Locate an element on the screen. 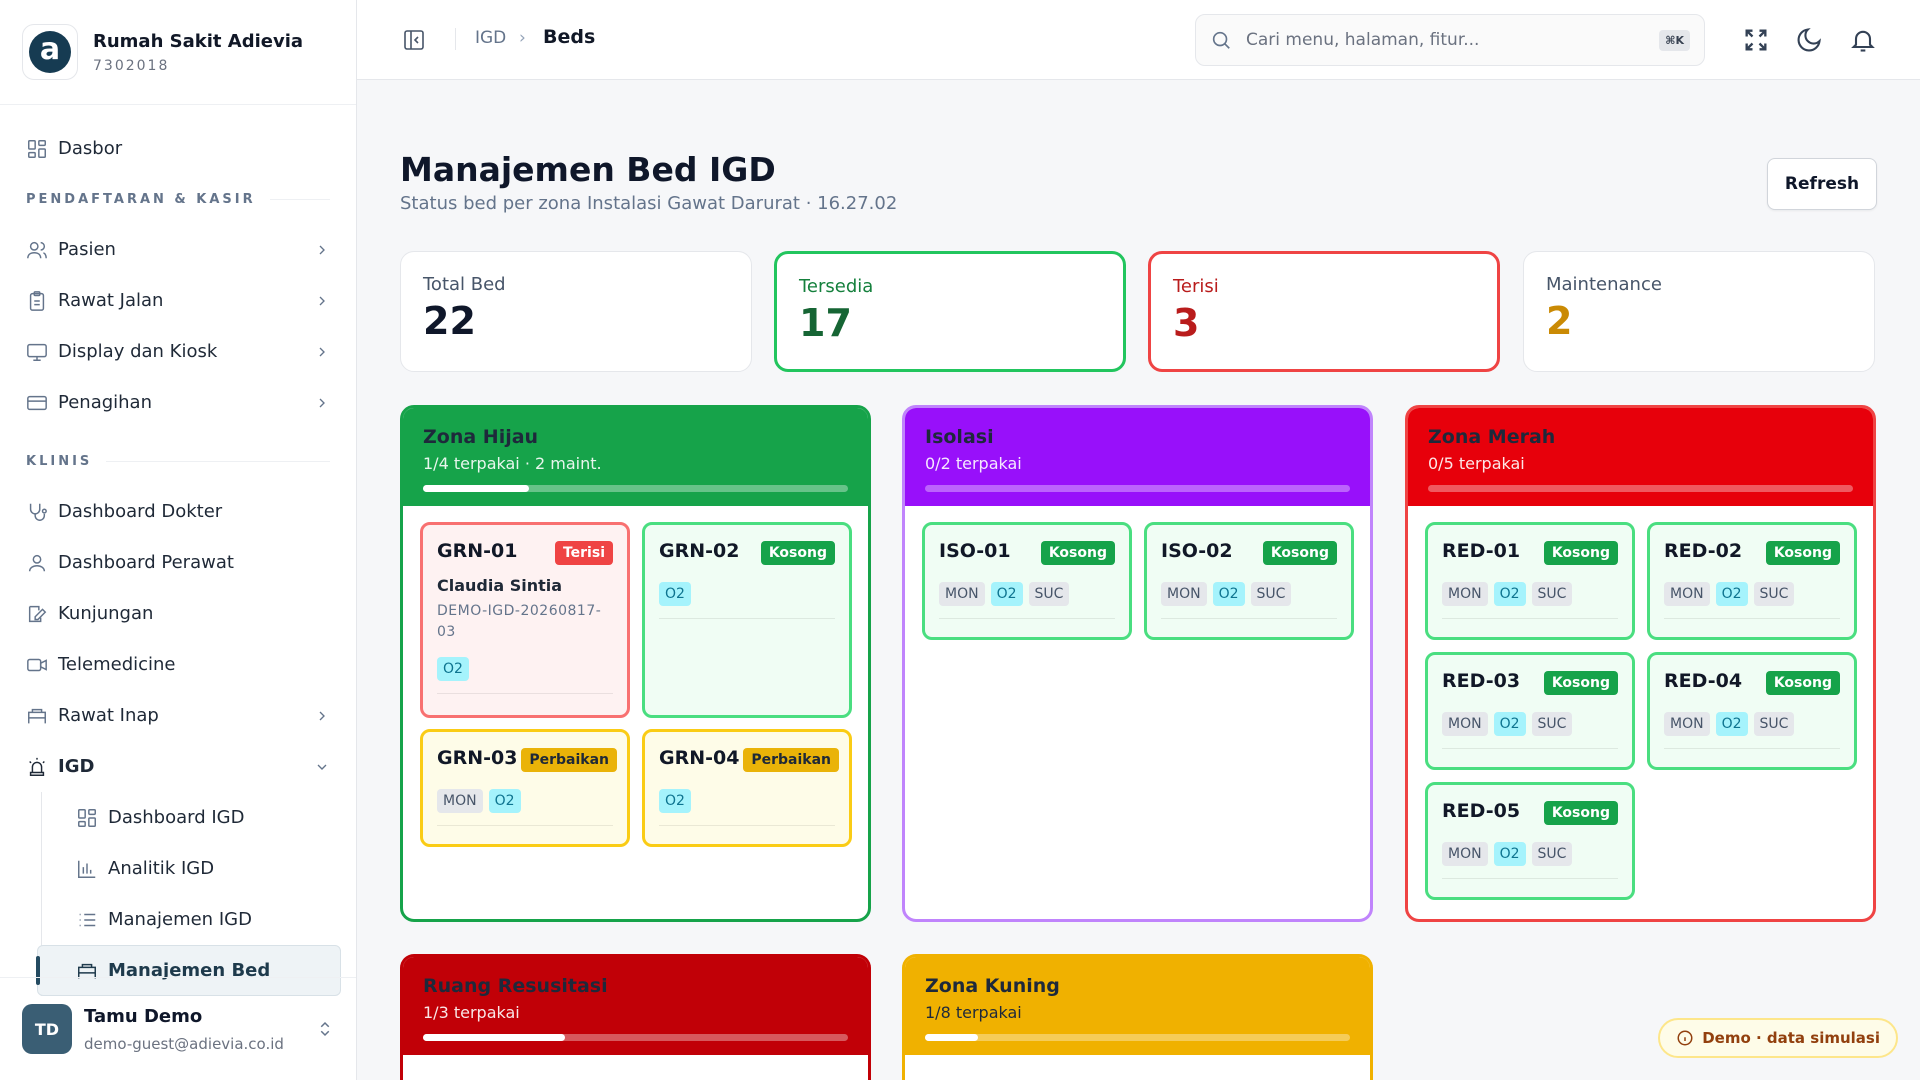  zone-header: Ruang Resusitasi 1/3 terpakai is located at coordinates (635, 1006).